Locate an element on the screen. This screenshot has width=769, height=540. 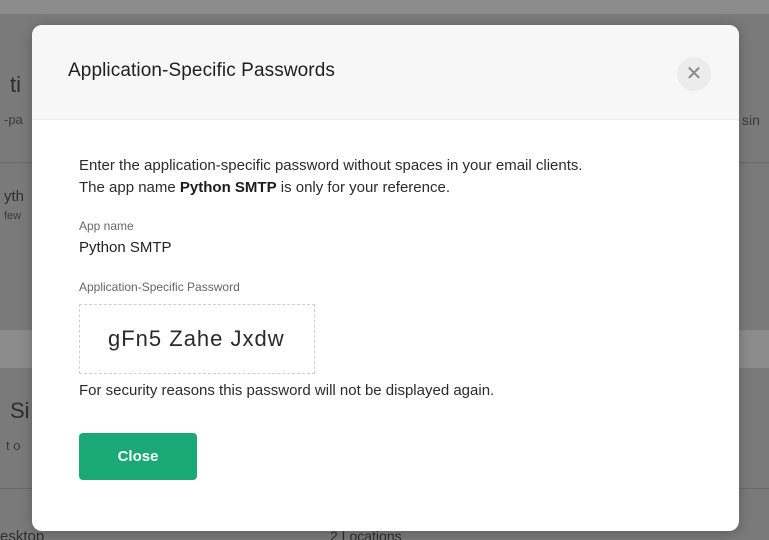
password-value: gFn5 Zahe Jxdw is located at coordinates (196, 338).